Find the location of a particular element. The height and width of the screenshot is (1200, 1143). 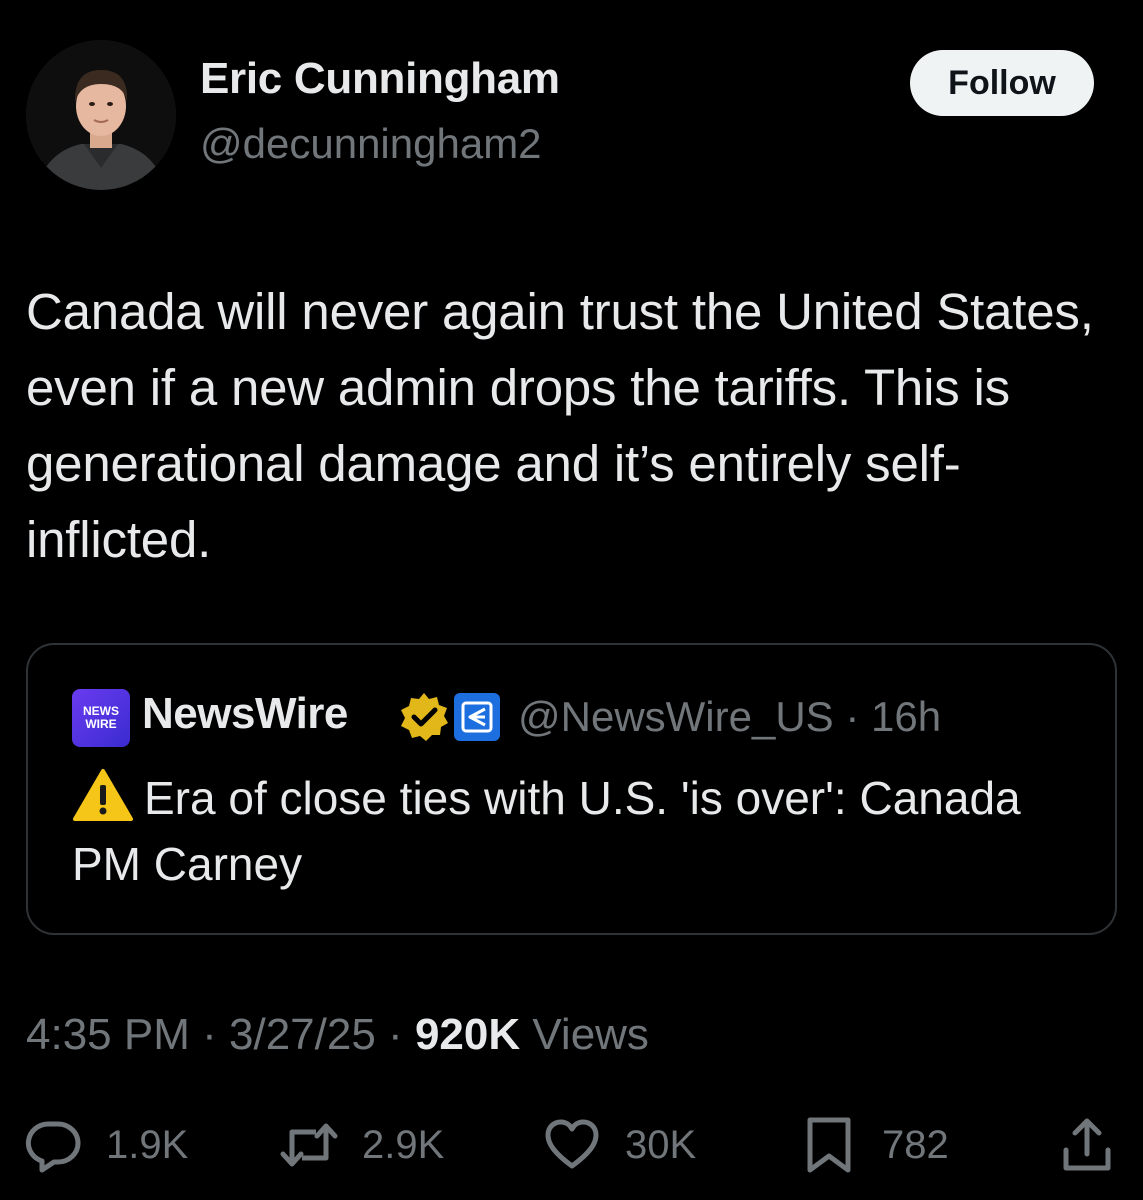

bookmark-icon is located at coordinates (829, 1145).